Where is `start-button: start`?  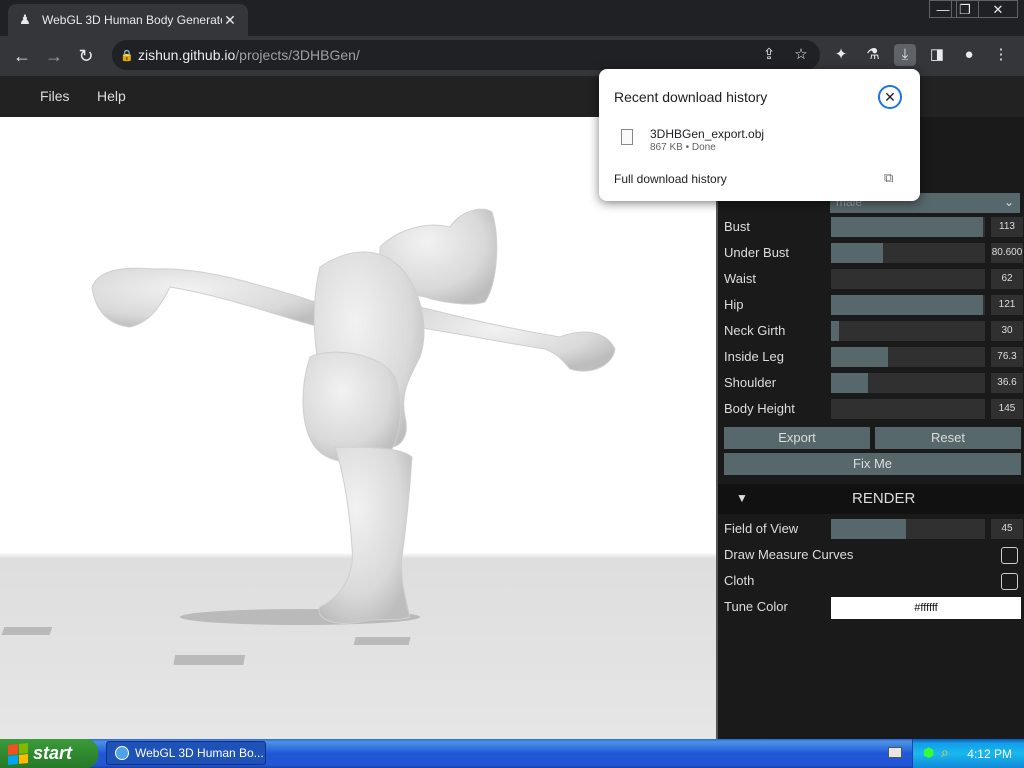 start-button: start is located at coordinates (49, 753).